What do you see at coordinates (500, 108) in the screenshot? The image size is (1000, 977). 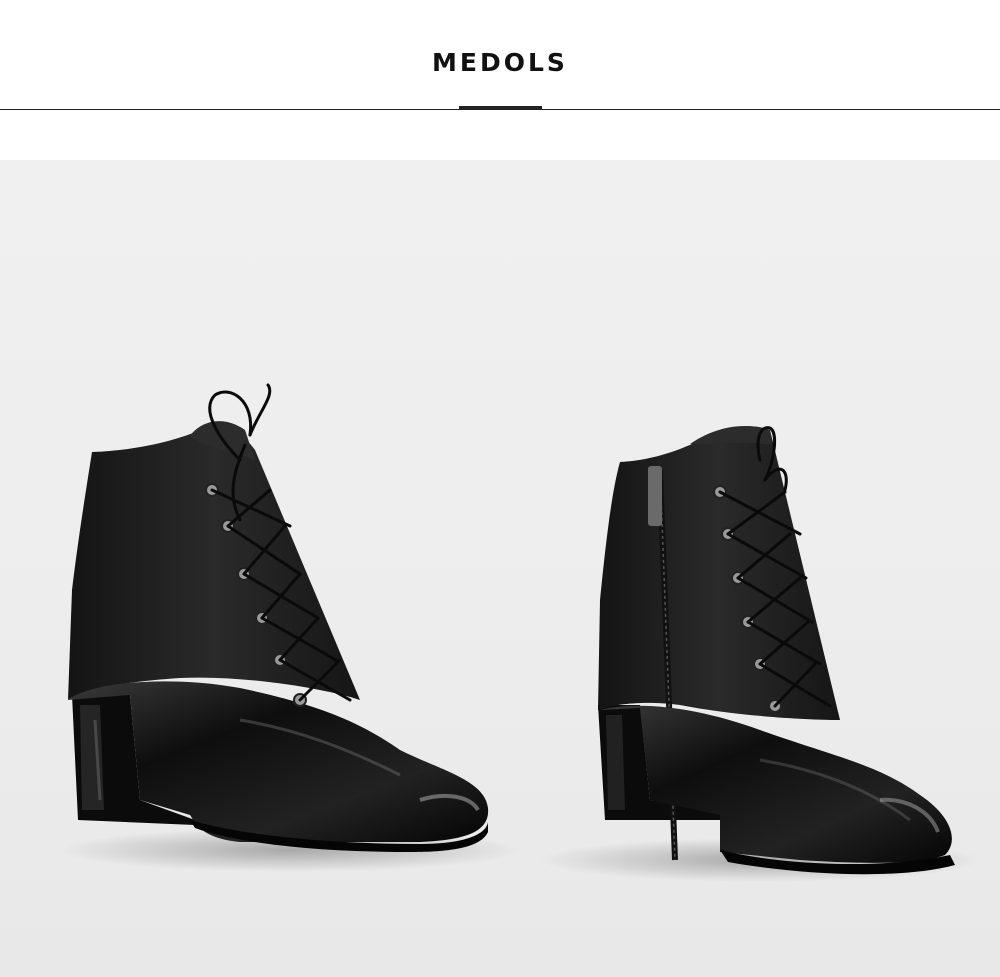 I see `header-divider-accent` at bounding box center [500, 108].